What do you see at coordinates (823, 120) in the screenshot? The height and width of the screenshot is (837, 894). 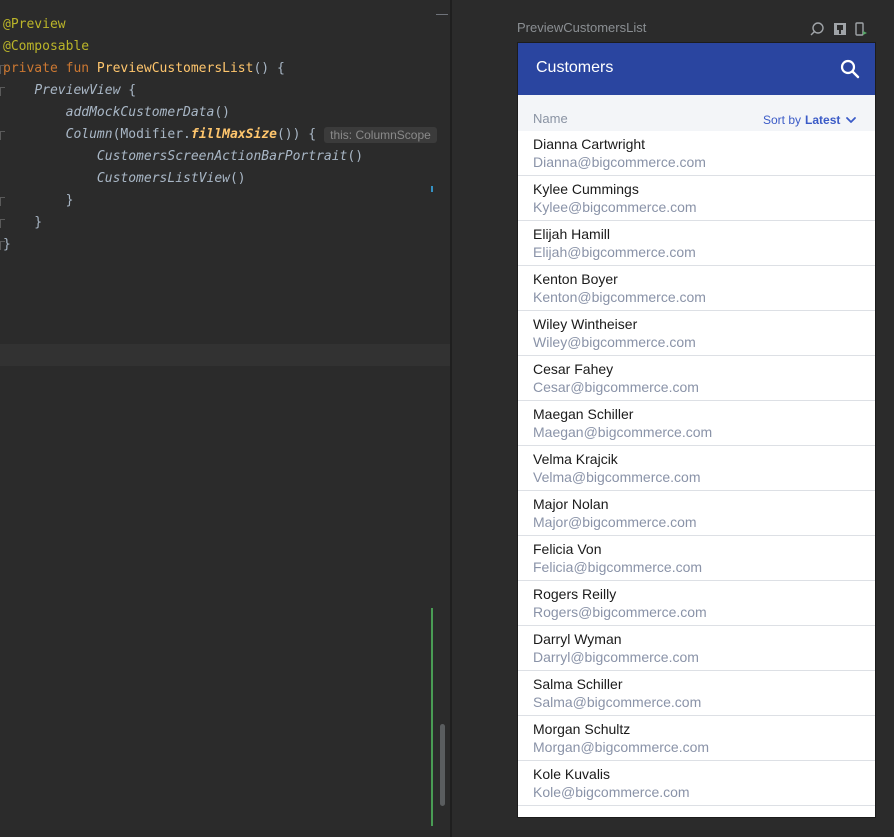 I see `sort-value: Latest` at bounding box center [823, 120].